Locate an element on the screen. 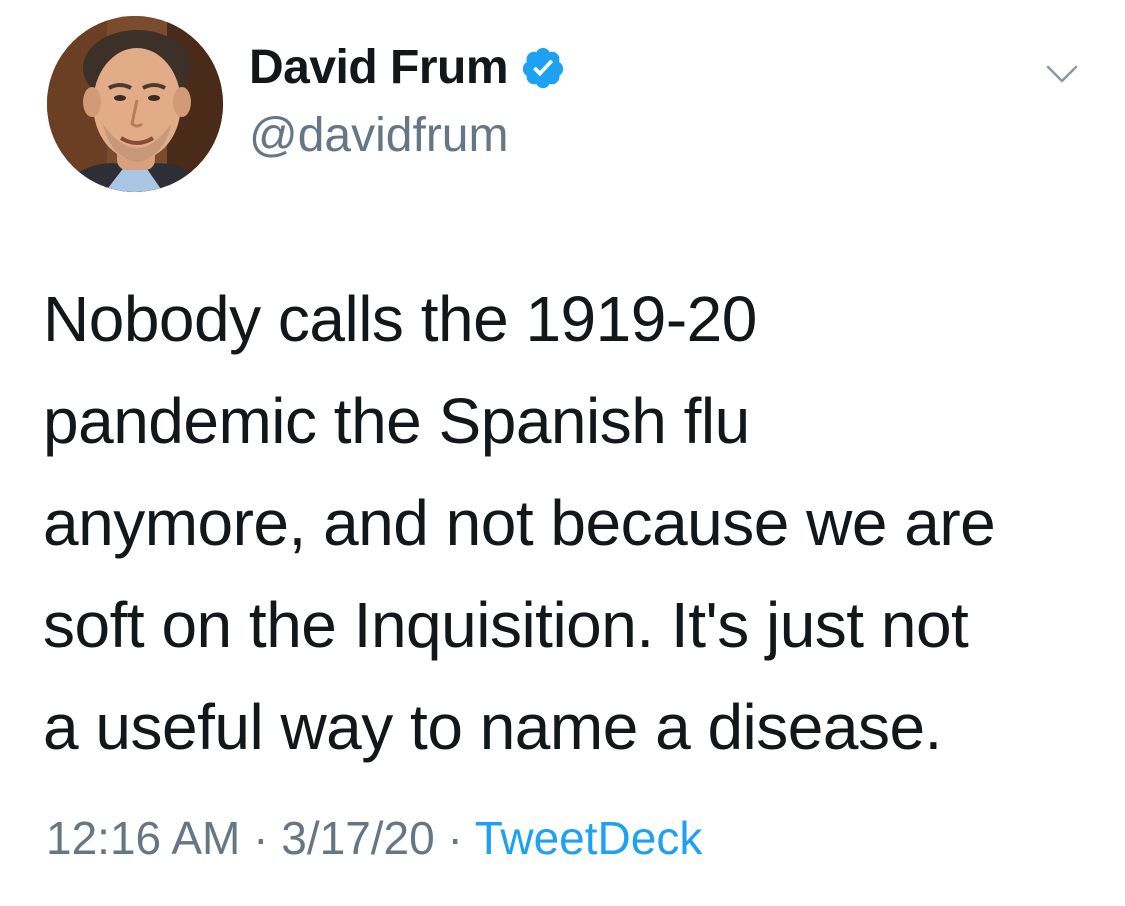  author-name-row: David Frum is located at coordinates (407, 68).